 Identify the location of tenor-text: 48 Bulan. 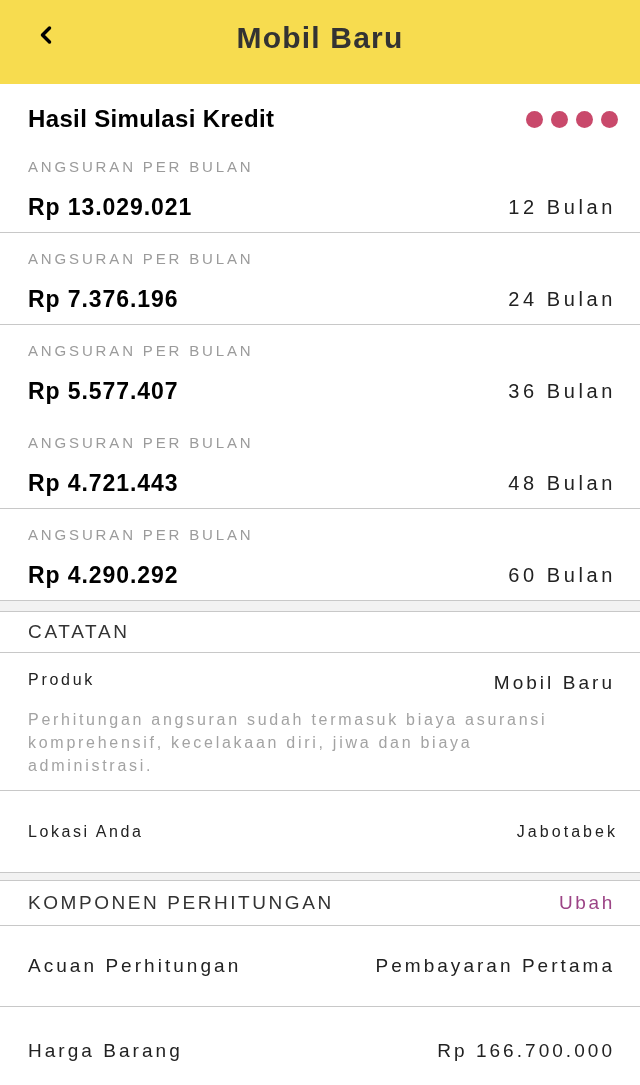
(562, 483).